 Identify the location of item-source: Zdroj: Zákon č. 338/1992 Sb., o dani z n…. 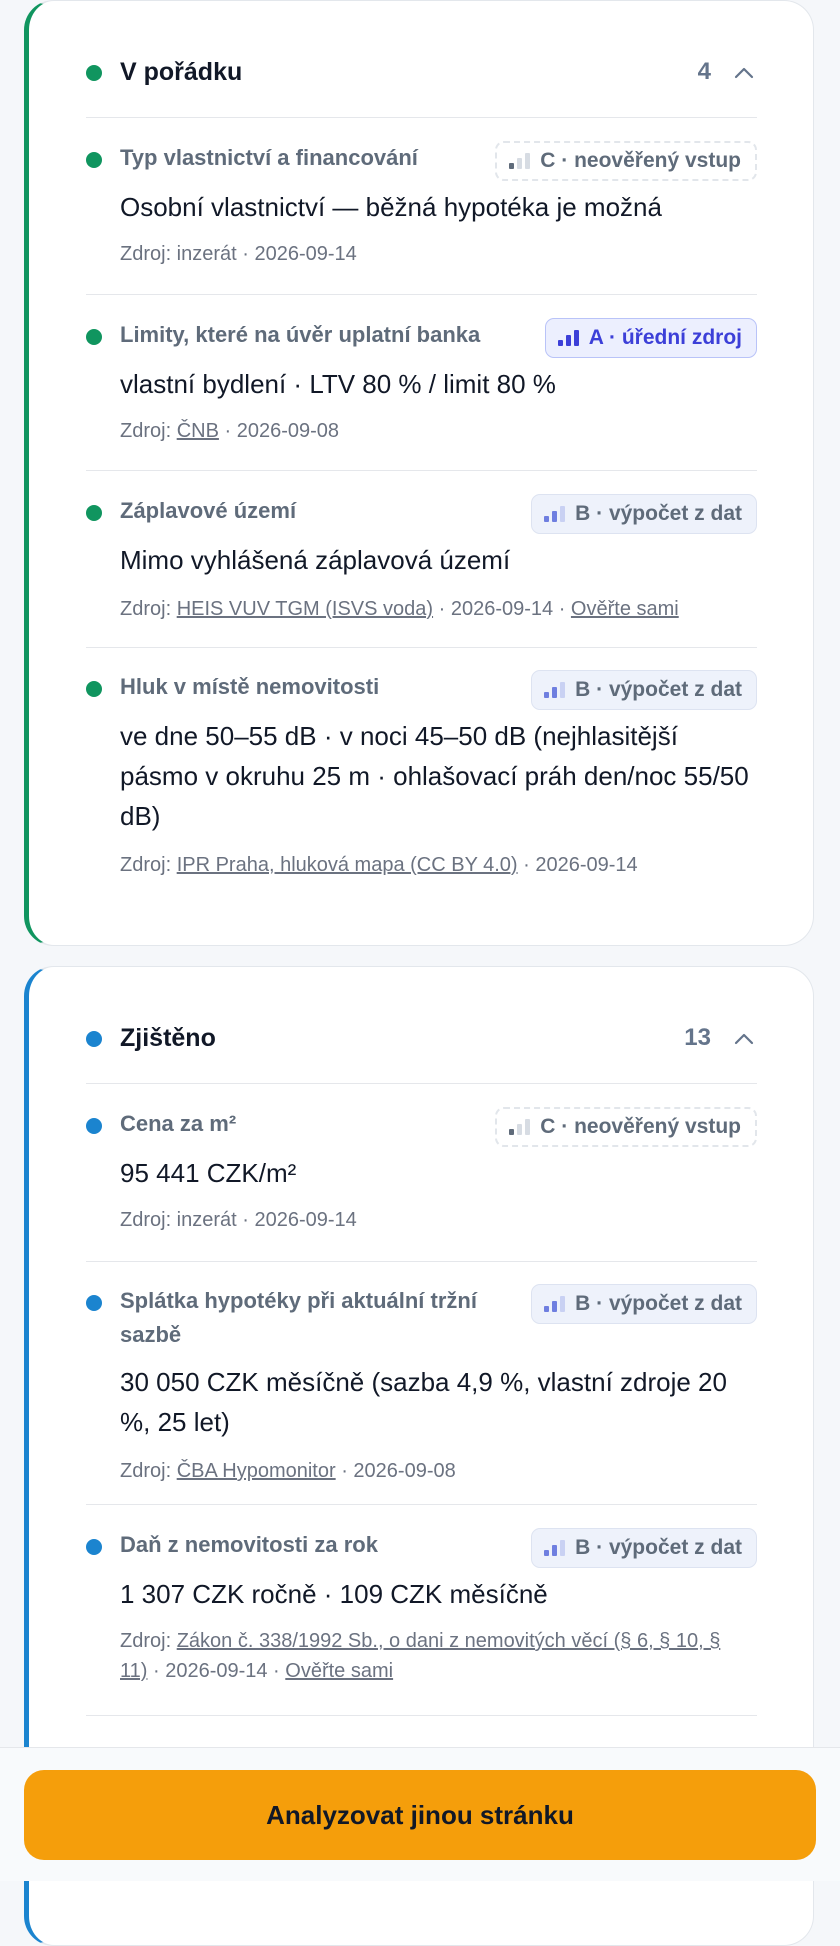
(433, 1656).